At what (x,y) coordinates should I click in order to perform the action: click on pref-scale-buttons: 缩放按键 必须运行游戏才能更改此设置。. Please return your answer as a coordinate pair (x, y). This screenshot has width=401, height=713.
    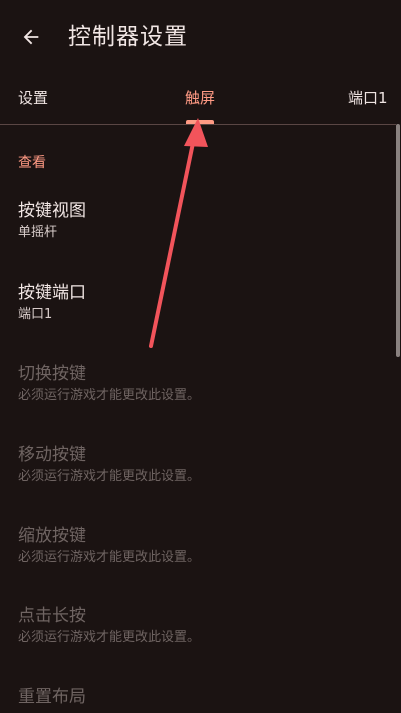
    Looking at the image, I should click on (198, 546).